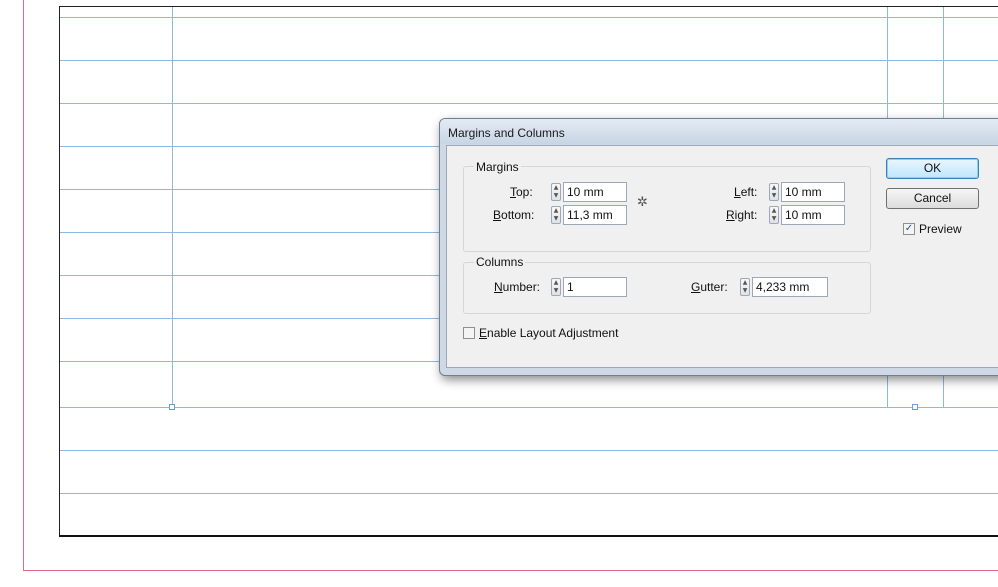  Describe the element at coordinates (719, 131) in the screenshot. I see `dialog-titlebar: Margins and Columns` at that location.